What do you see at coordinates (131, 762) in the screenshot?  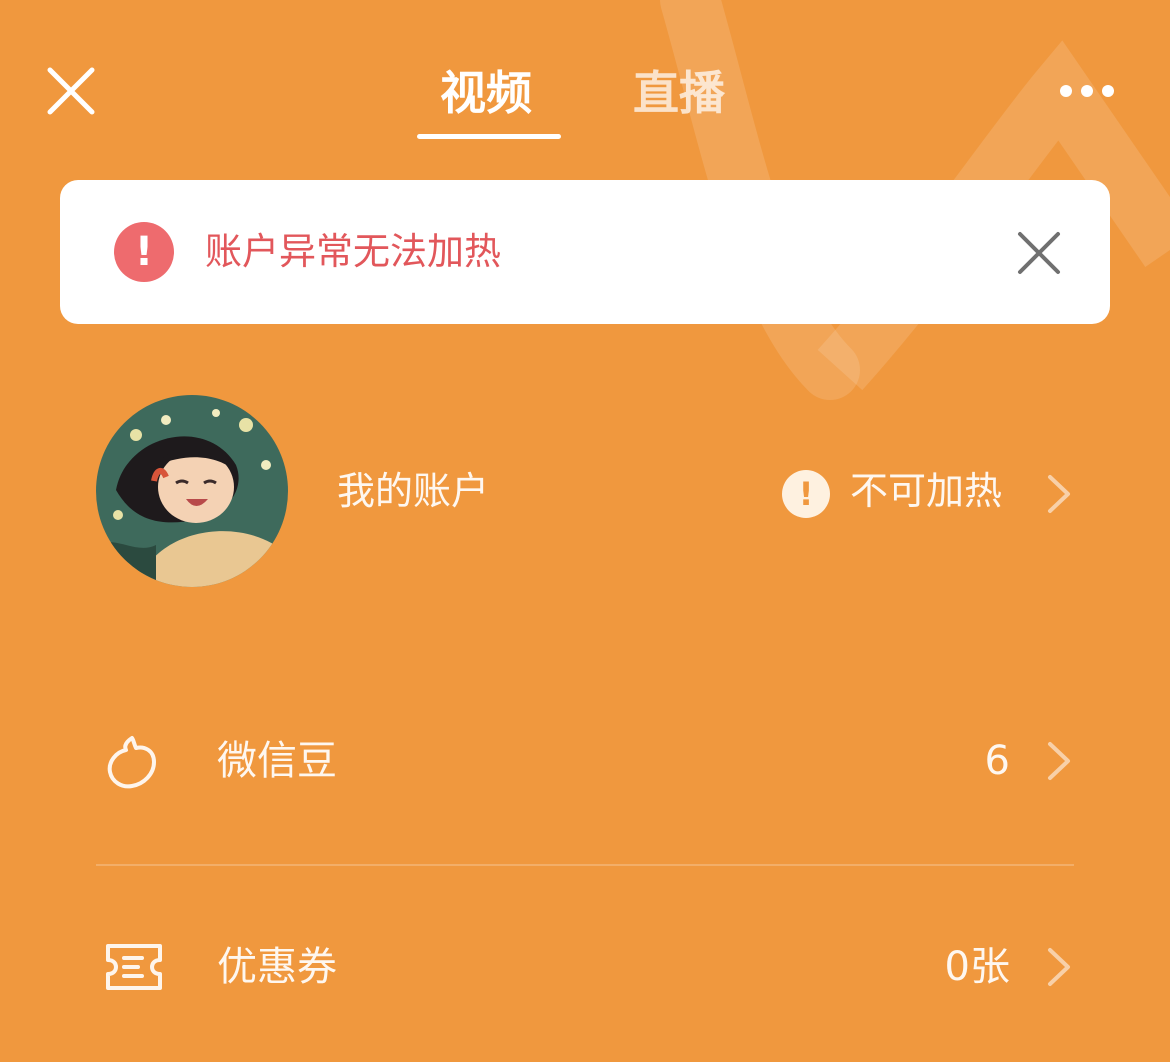 I see `wechat-bean-icon` at bounding box center [131, 762].